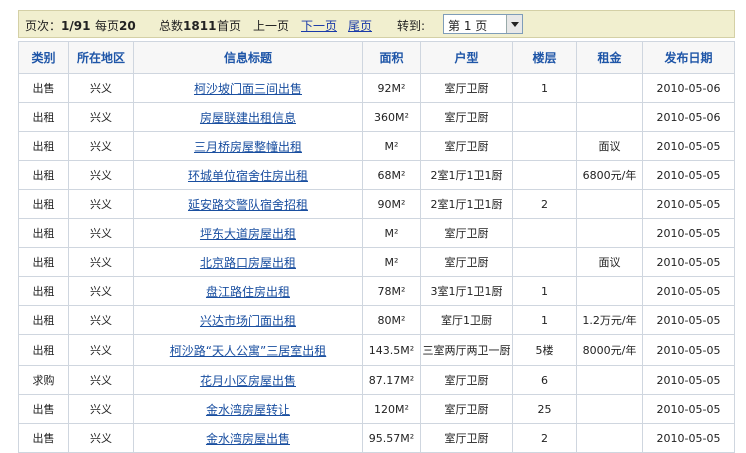 The height and width of the screenshot is (453, 746). I want to click on cell-rent-text: 8000元/年, so click(609, 350).